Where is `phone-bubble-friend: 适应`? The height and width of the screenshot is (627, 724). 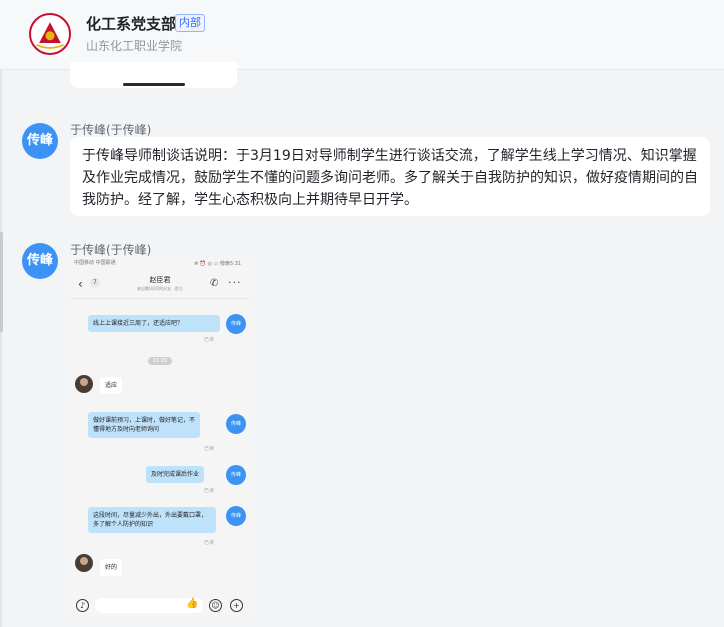 phone-bubble-friend: 适应 is located at coordinates (111, 385).